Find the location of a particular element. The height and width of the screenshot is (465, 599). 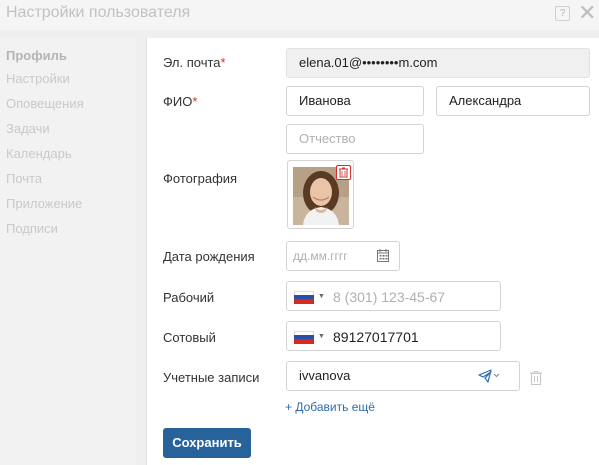

email-label: Эл. почта* is located at coordinates (194, 62).